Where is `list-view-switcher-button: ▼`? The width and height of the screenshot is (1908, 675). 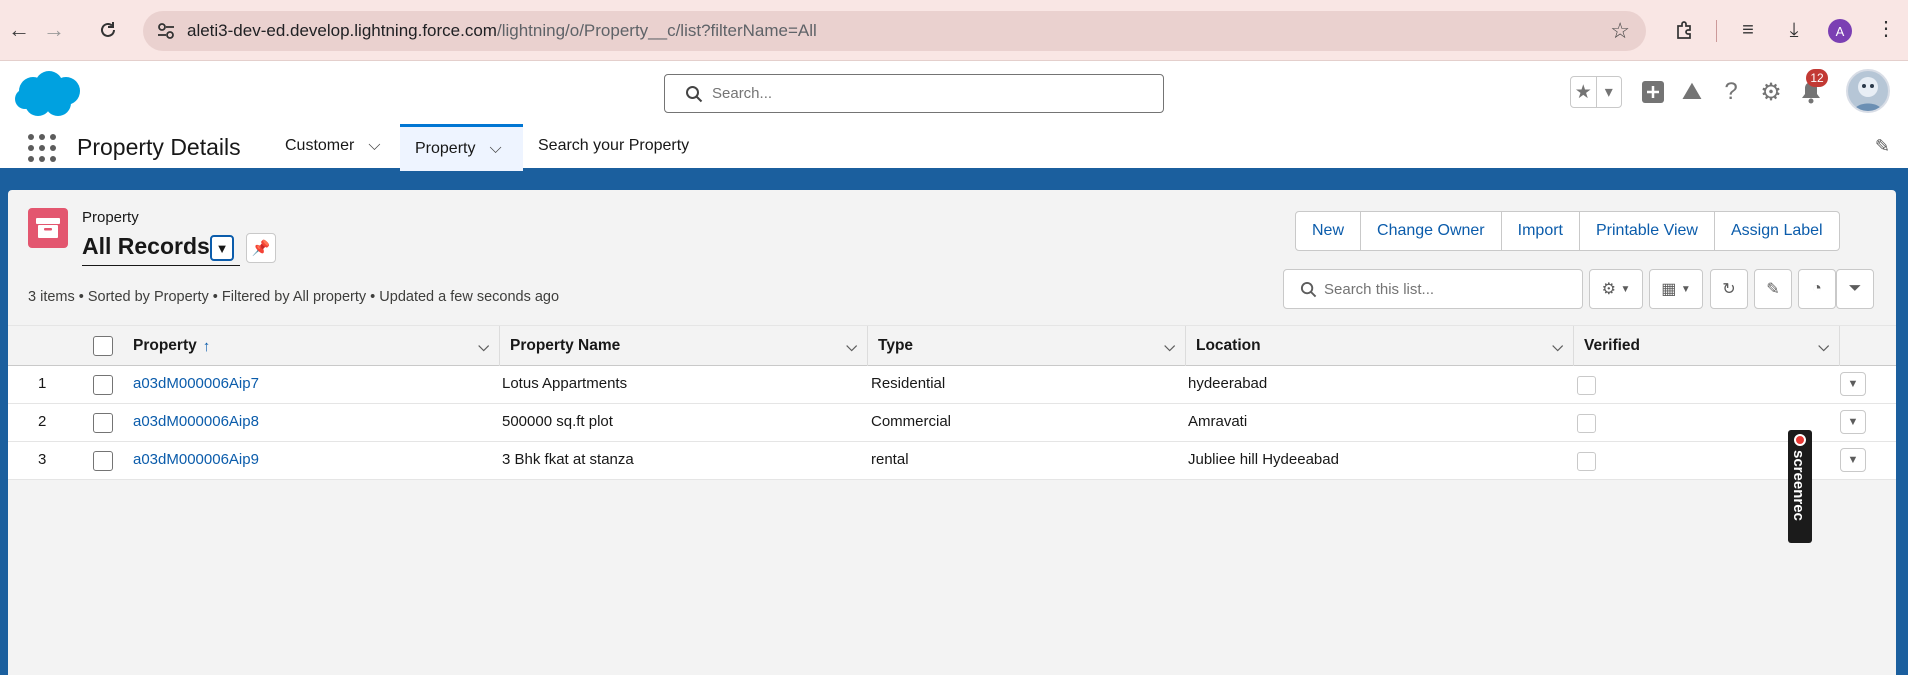
list-view-switcher-button: ▼ is located at coordinates (222, 248).